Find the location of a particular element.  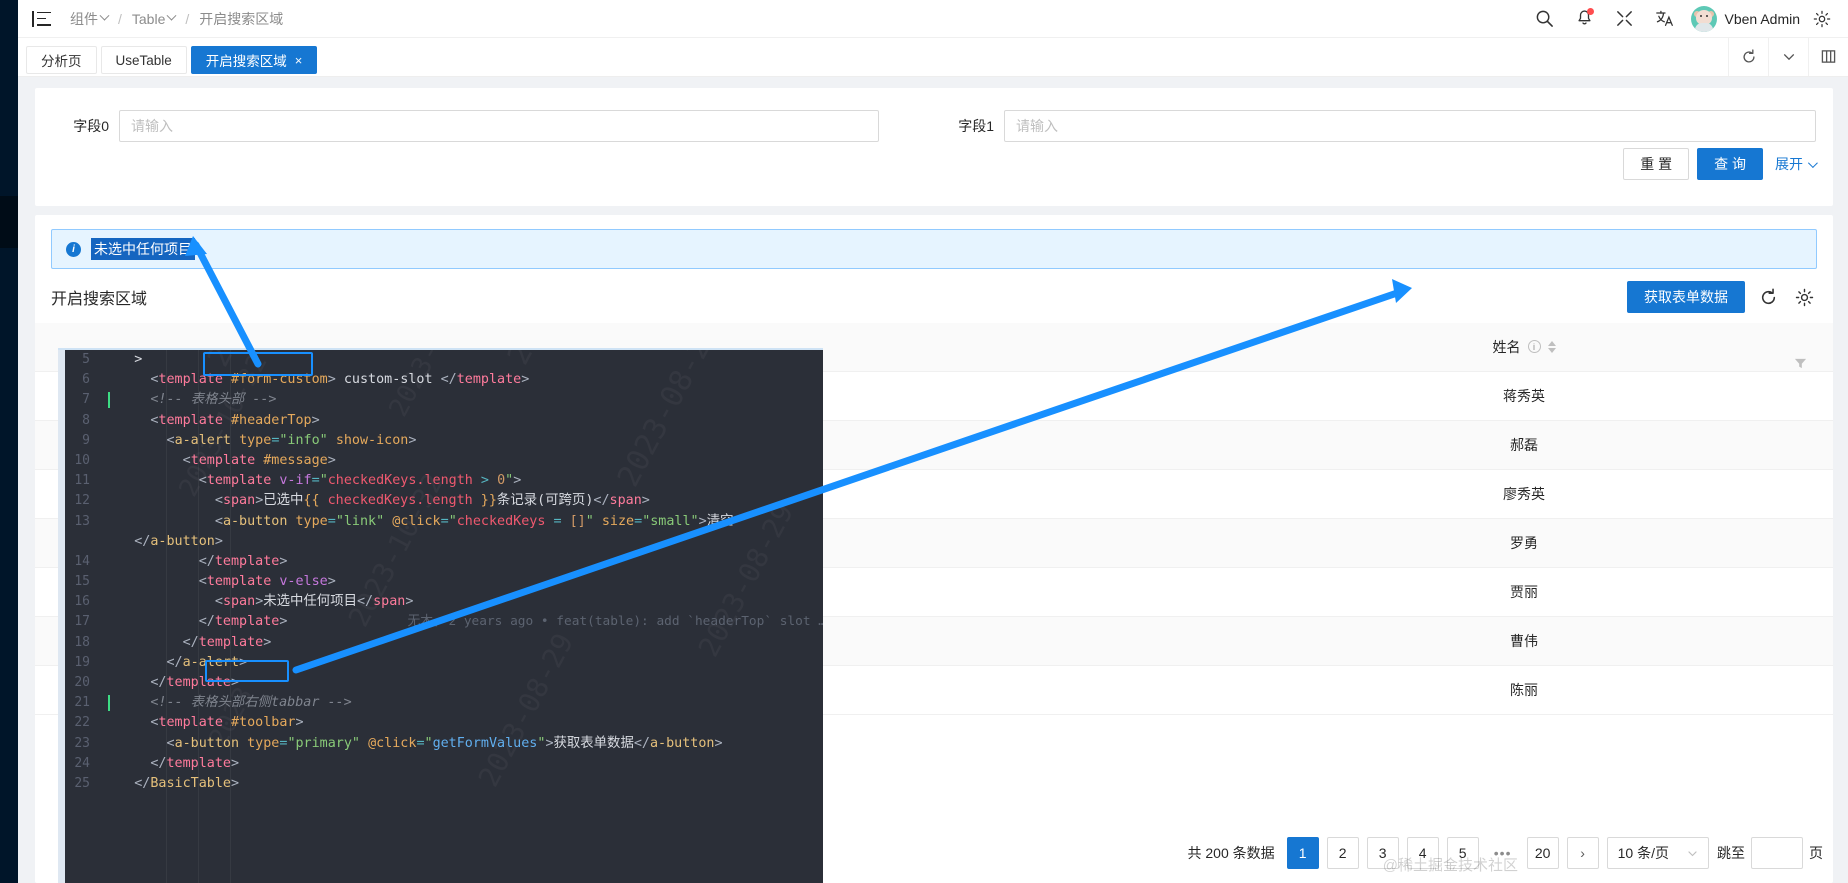

line-number: 15 is located at coordinates (82, 582).